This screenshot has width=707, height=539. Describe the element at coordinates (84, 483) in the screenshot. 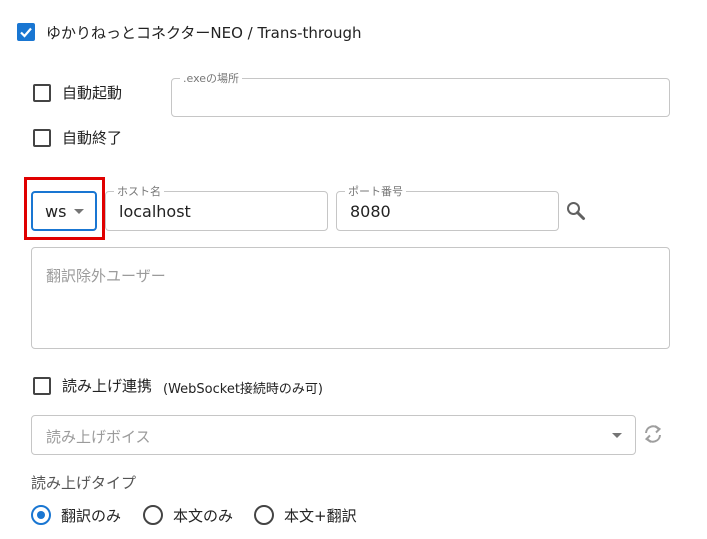

I see `read-type-heading: 読み上げタイプ` at that location.